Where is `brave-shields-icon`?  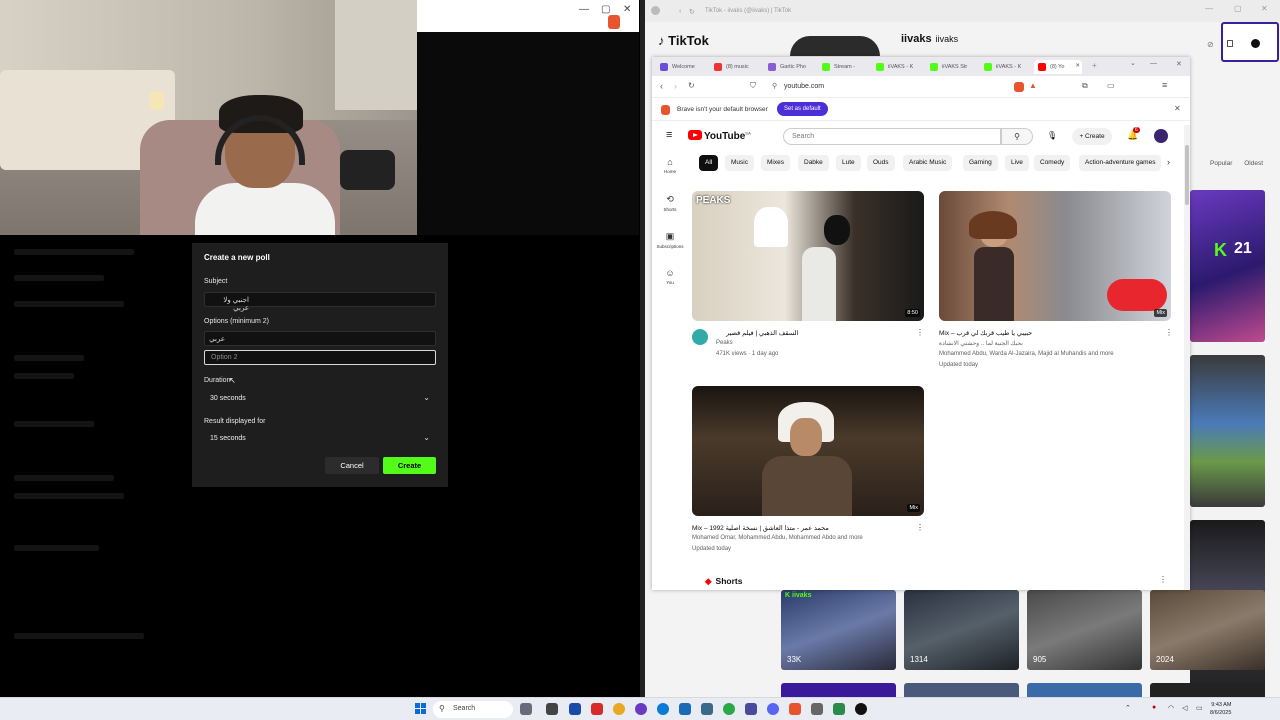
brave-shields-icon is located at coordinates (1019, 87).